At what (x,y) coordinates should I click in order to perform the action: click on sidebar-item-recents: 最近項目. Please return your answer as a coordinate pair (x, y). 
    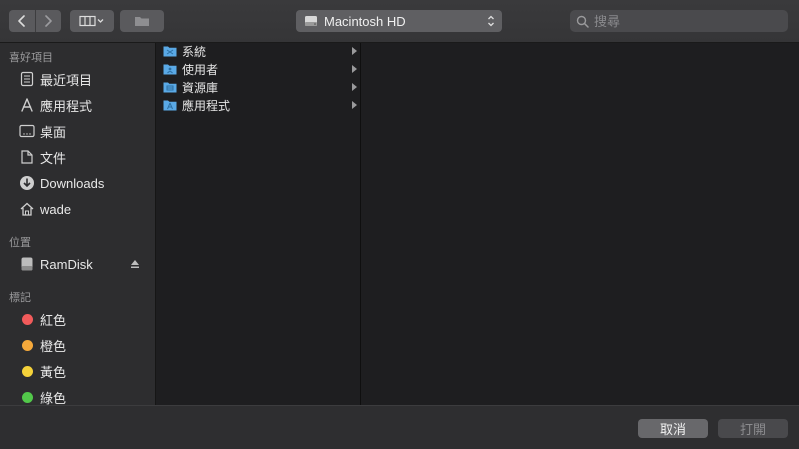
    Looking at the image, I should click on (77, 79).